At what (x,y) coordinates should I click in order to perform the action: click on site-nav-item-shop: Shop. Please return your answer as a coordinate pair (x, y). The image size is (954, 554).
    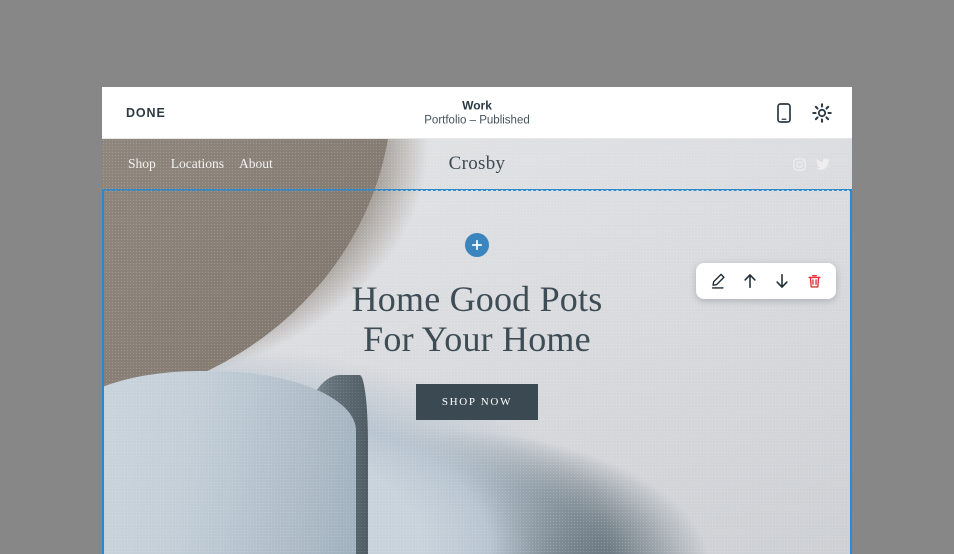
    Looking at the image, I should click on (142, 164).